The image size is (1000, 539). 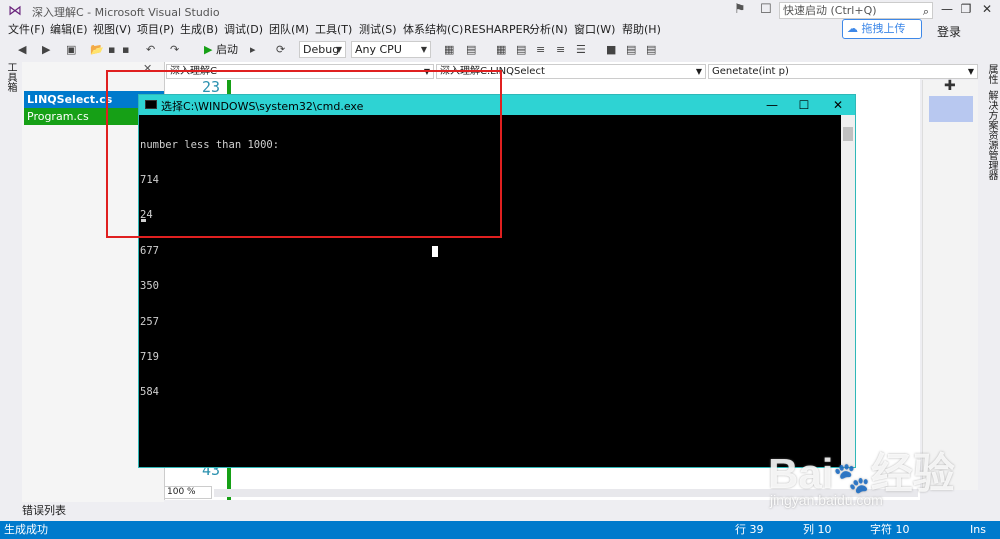 I want to click on undo-icon: ↶, so click(x=150, y=50).